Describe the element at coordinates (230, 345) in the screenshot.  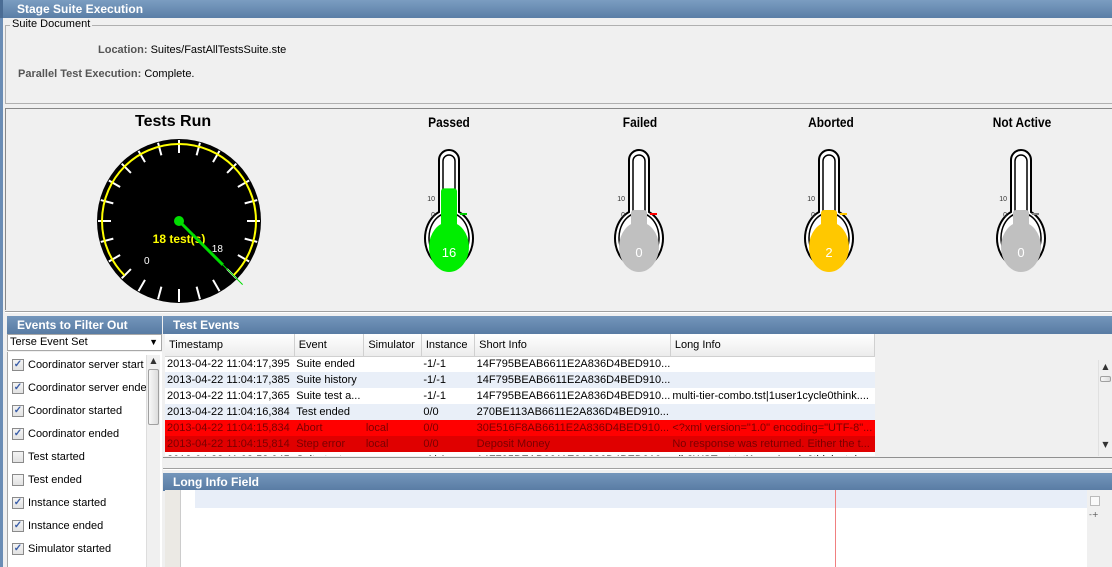
I see `column-header: Timestamp` at that location.